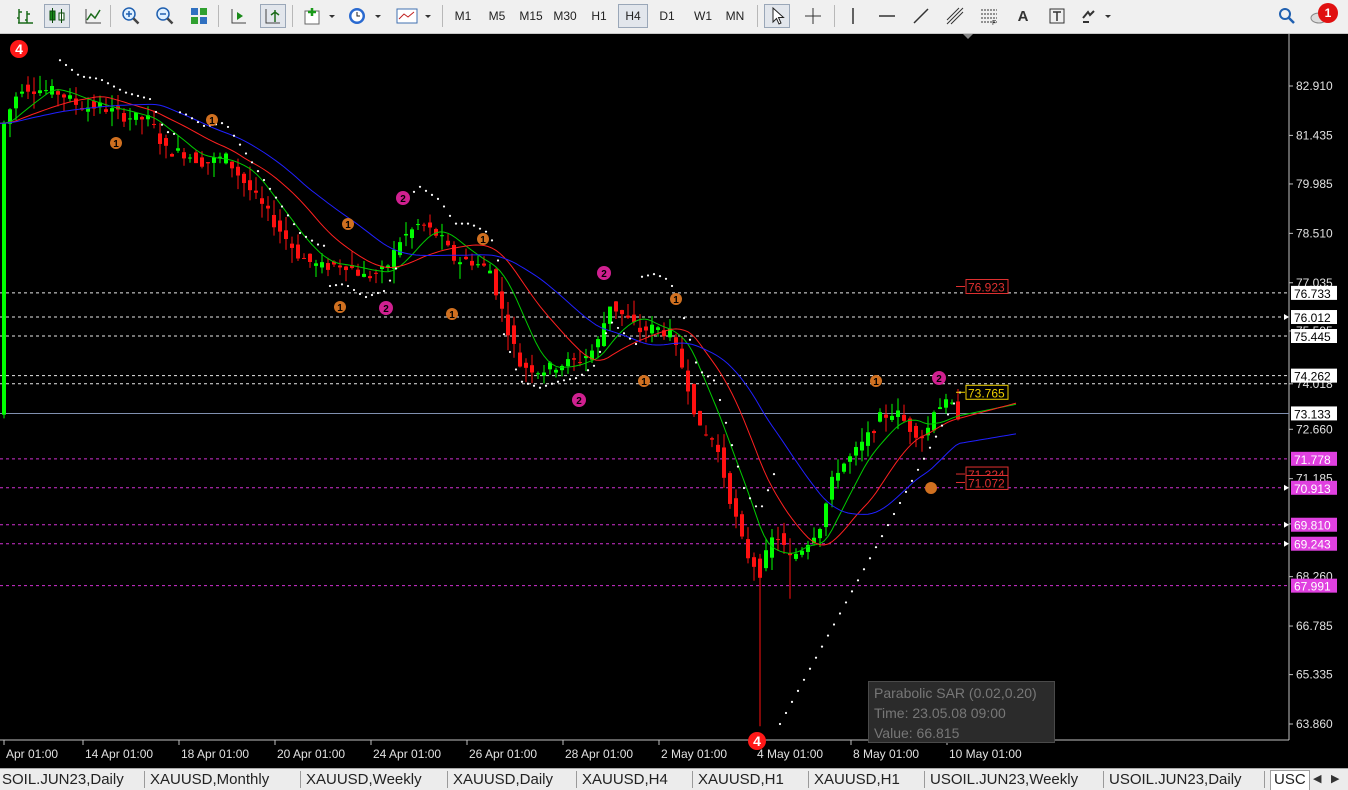 The height and width of the screenshot is (790, 1348). Describe the element at coordinates (25, 16) in the screenshot. I see `bar-chart-icon` at that location.